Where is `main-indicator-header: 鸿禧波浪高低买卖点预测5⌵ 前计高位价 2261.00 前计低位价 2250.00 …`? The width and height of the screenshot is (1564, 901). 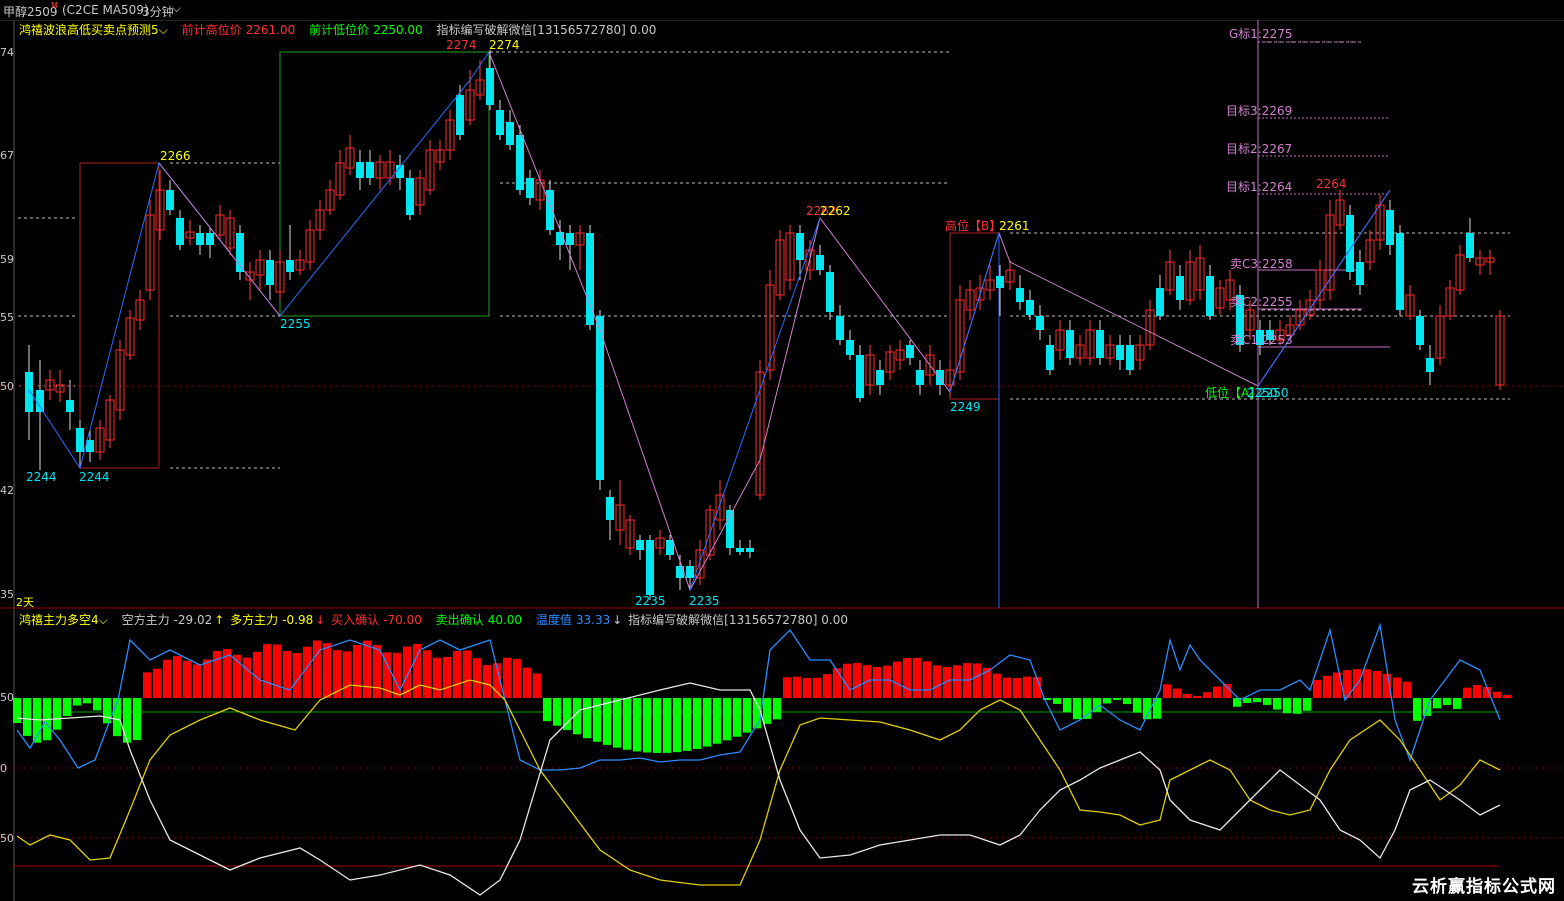 main-indicator-header: 鸿禧波浪高低买卖点预测5⌵ 前计高位价 2261.00 前计低位价 2250.00 … is located at coordinates (342, 29).